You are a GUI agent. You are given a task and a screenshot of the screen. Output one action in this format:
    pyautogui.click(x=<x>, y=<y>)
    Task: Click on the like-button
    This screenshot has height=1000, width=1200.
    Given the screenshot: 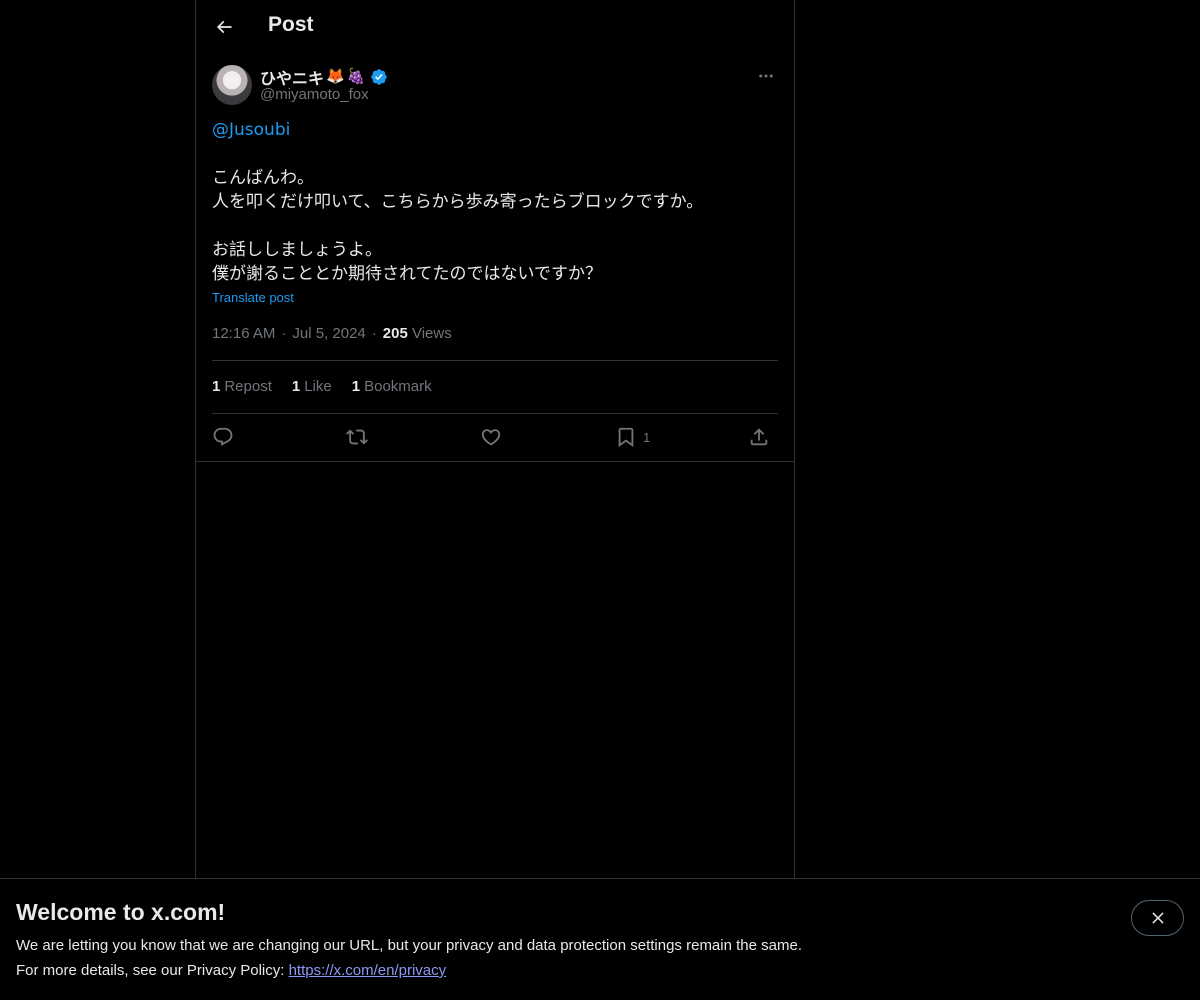 What is the action you would take?
    pyautogui.click(x=491, y=437)
    